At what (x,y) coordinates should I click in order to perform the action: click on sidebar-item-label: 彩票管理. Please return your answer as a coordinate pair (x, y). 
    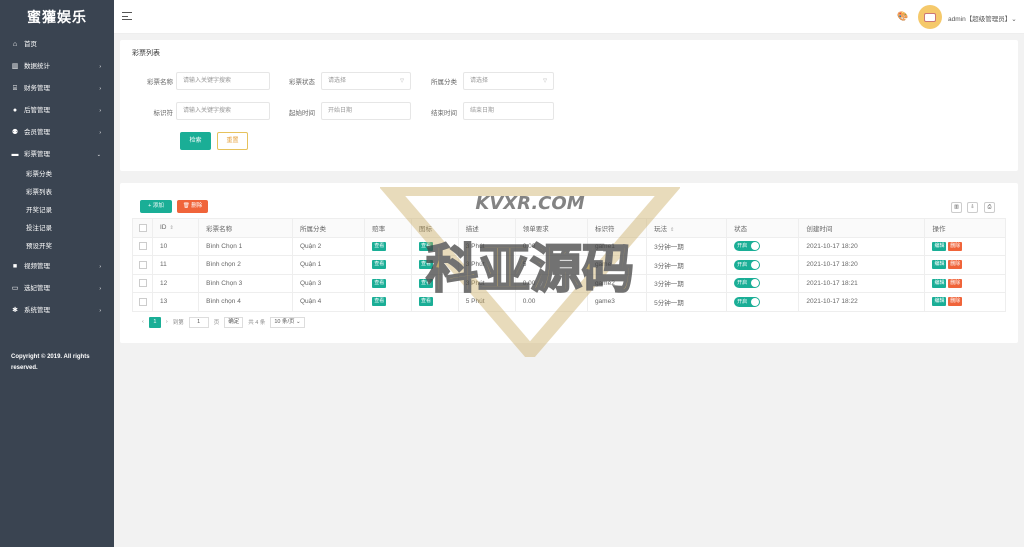
    Looking at the image, I should click on (37, 154).